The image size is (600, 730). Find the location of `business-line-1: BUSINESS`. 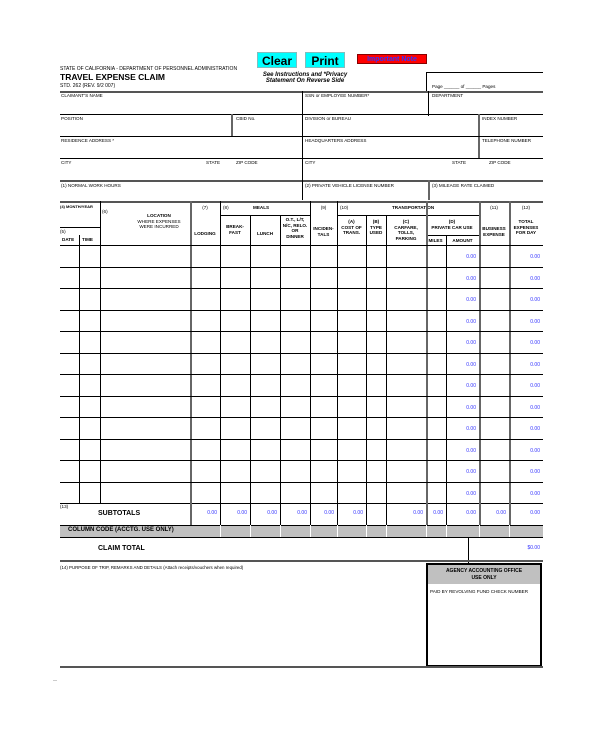

business-line-1: BUSINESS is located at coordinates (494, 228).